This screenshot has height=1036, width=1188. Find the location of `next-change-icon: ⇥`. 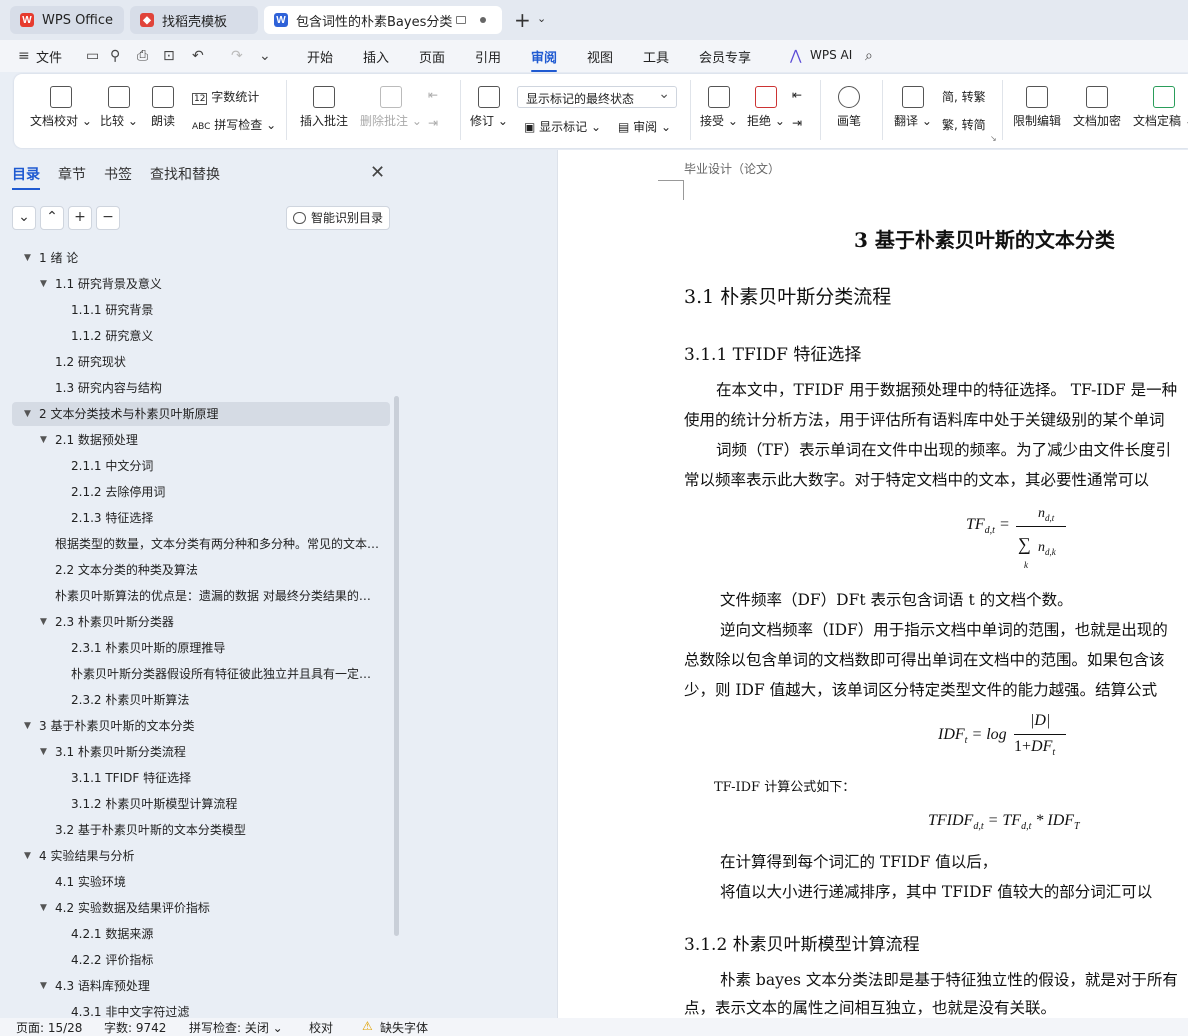

next-change-icon: ⇥ is located at coordinates (797, 123).